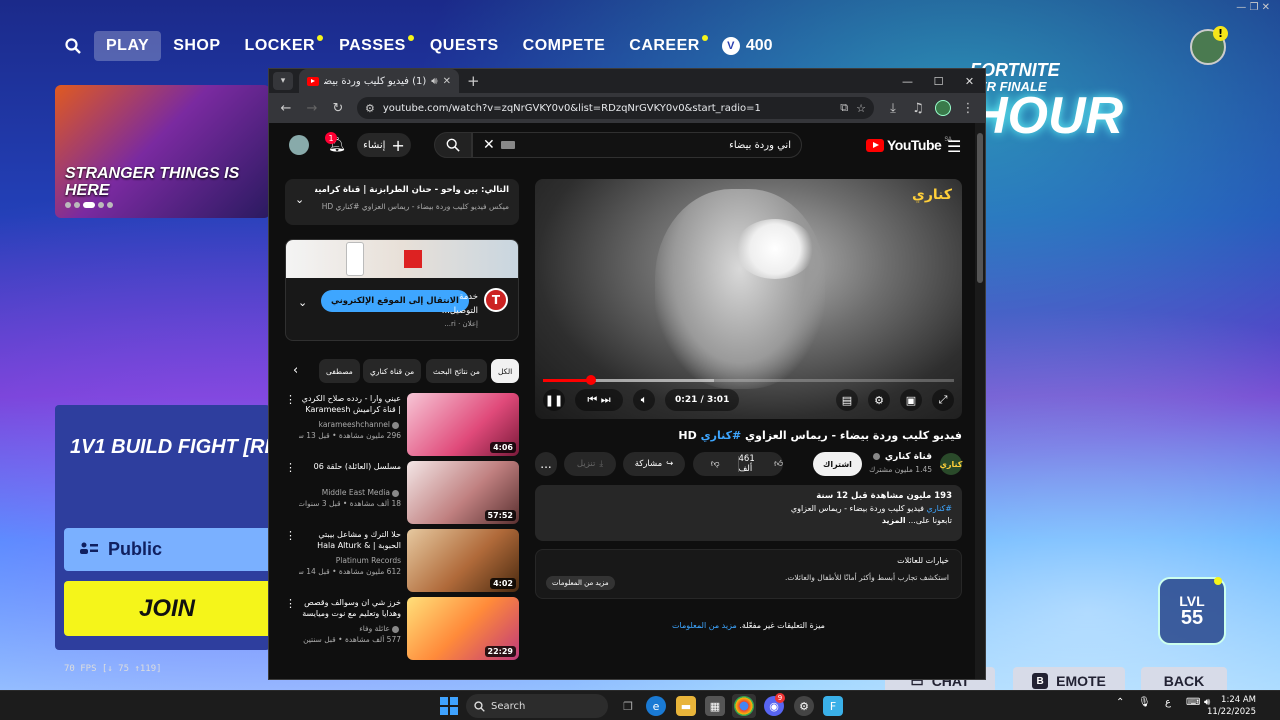 This screenshot has height=720, width=1280. What do you see at coordinates (969, 81) in the screenshot?
I see `close-window-button: ✕` at bounding box center [969, 81].